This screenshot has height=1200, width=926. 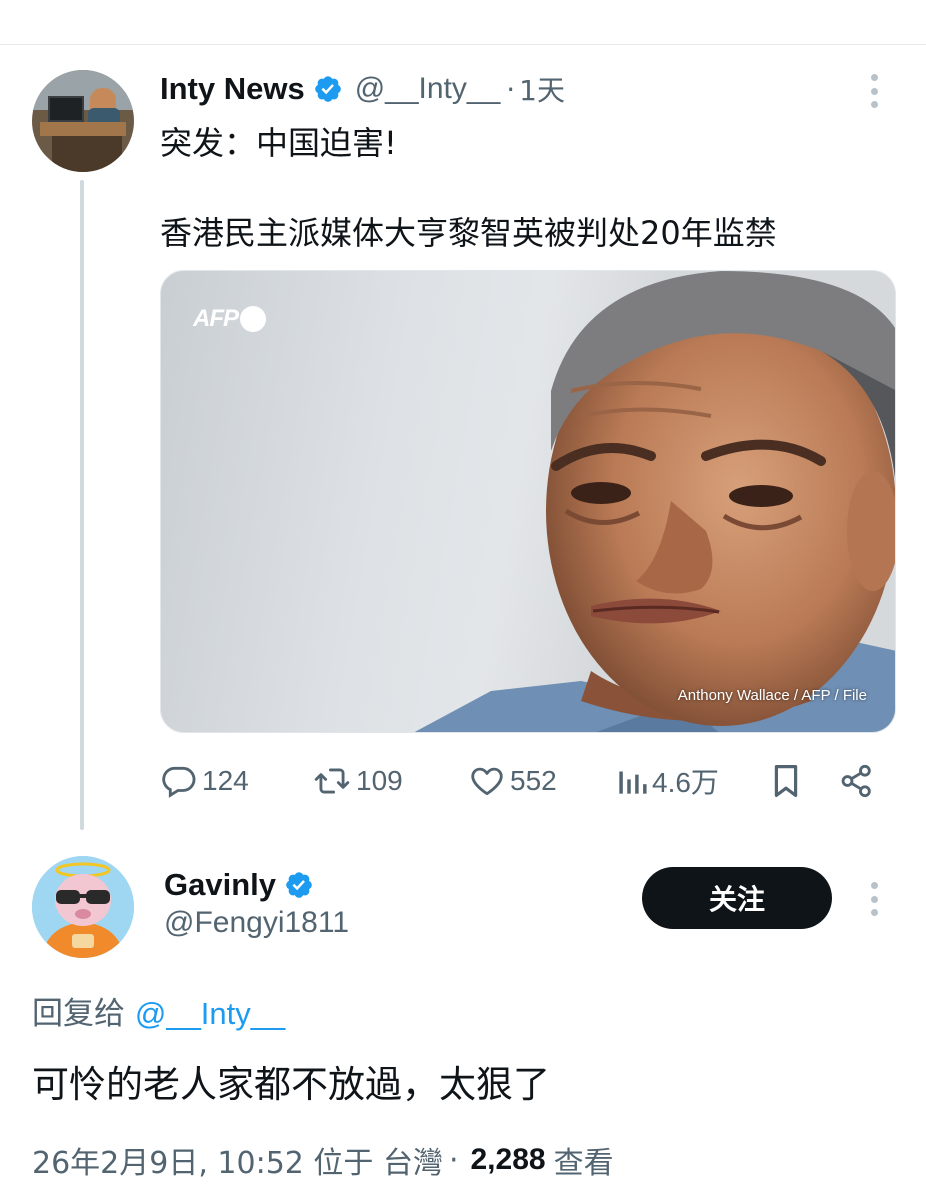 What do you see at coordinates (468, 233) in the screenshot?
I see `tweet-text-line-2: 香港民主派媒体大亨黎智英被判处20年监禁` at bounding box center [468, 233].